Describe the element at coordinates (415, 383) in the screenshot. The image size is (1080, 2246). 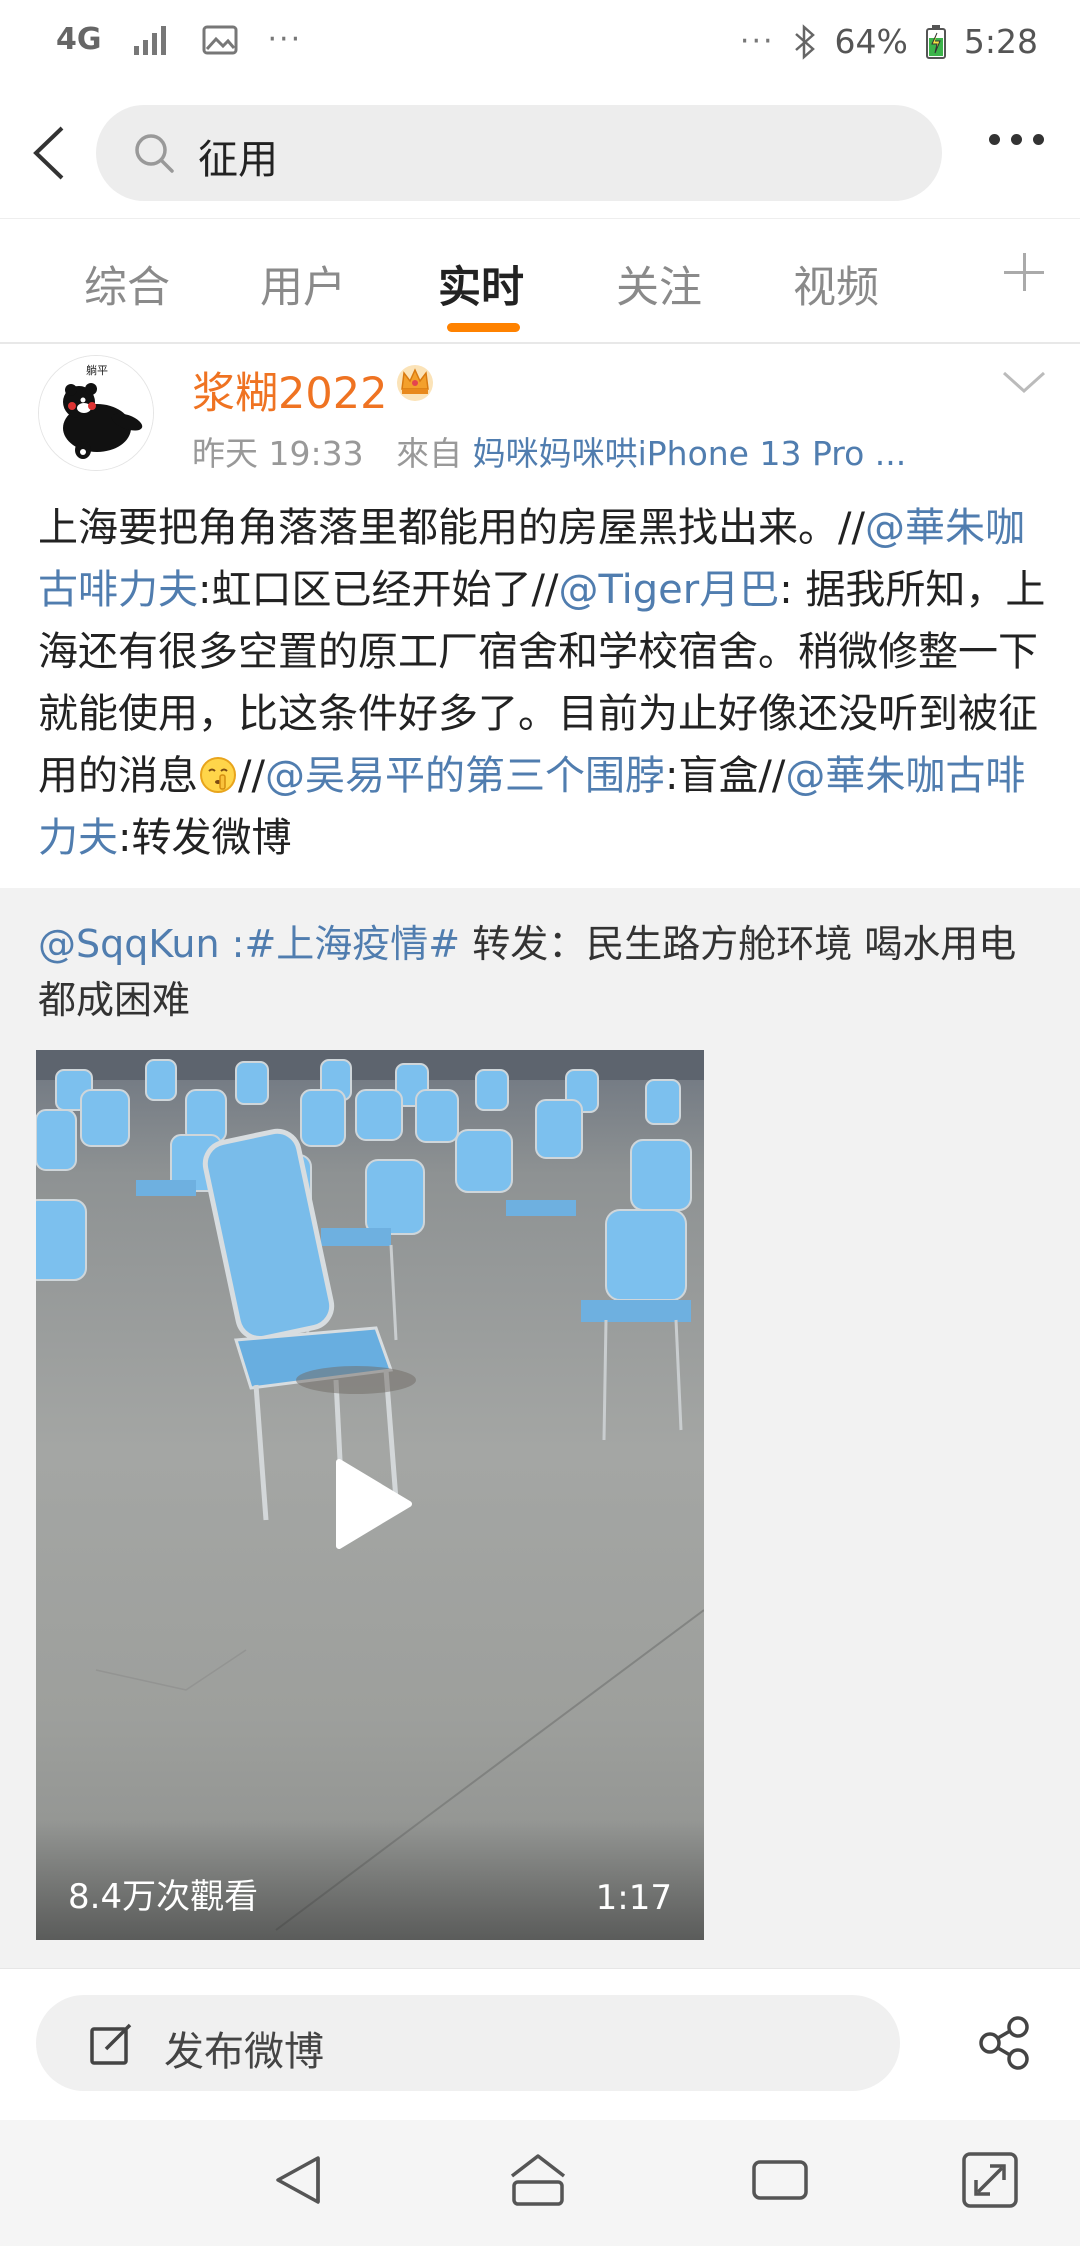
I see `crown-badge-icon` at that location.